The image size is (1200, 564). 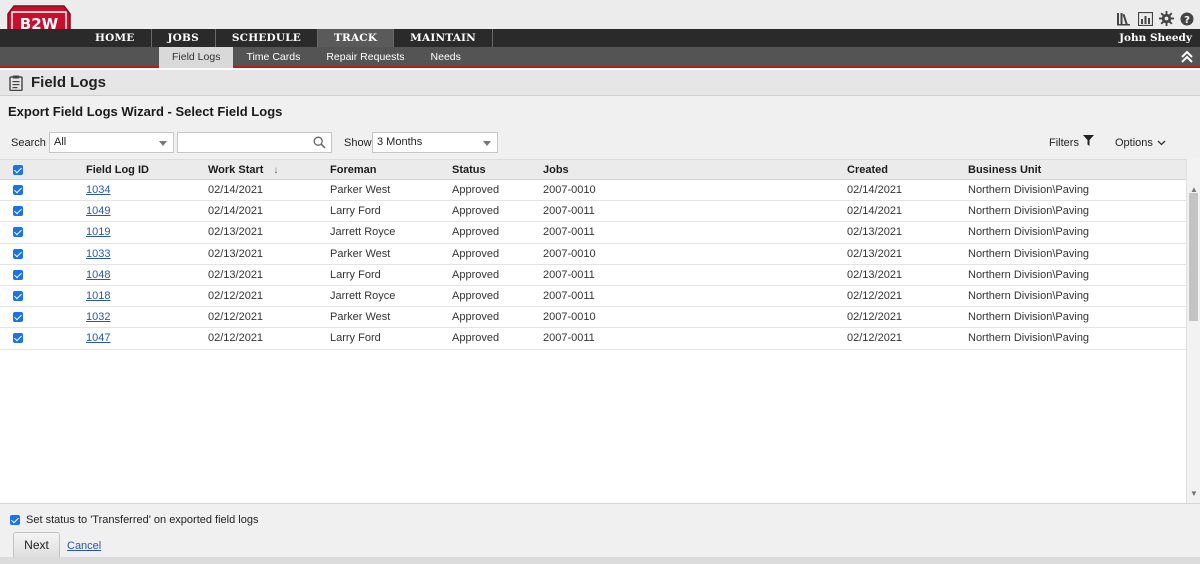 What do you see at coordinates (68, 82) in the screenshot?
I see `page-title: Field Logs` at bounding box center [68, 82].